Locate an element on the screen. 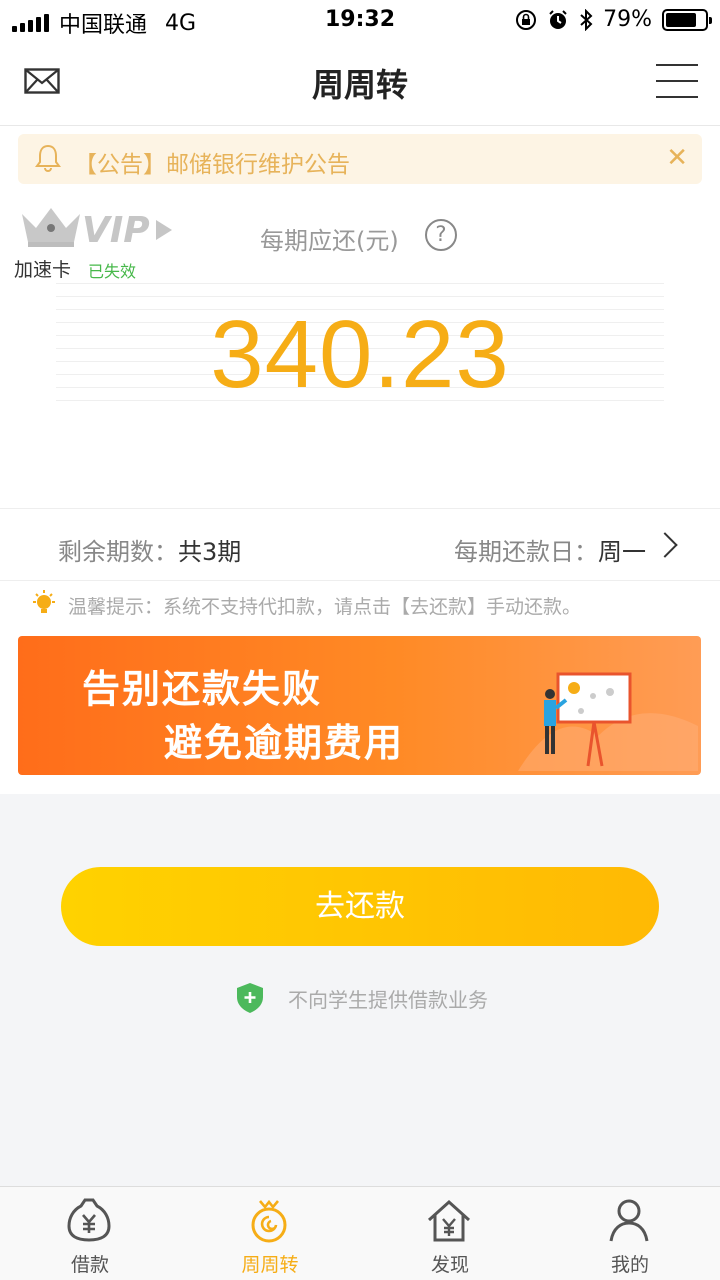  battery-icon is located at coordinates (687, 19).